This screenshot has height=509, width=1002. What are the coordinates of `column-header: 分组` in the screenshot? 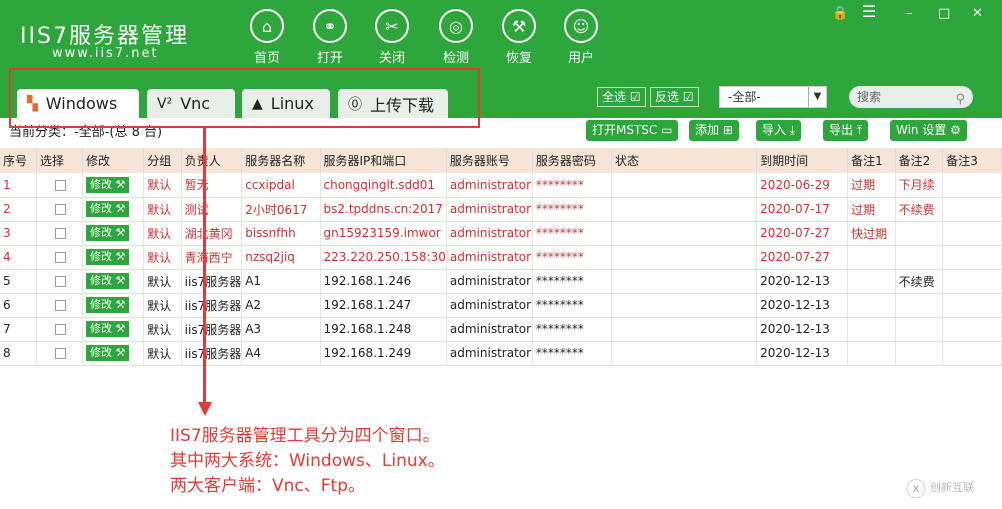 It's located at (162, 160).